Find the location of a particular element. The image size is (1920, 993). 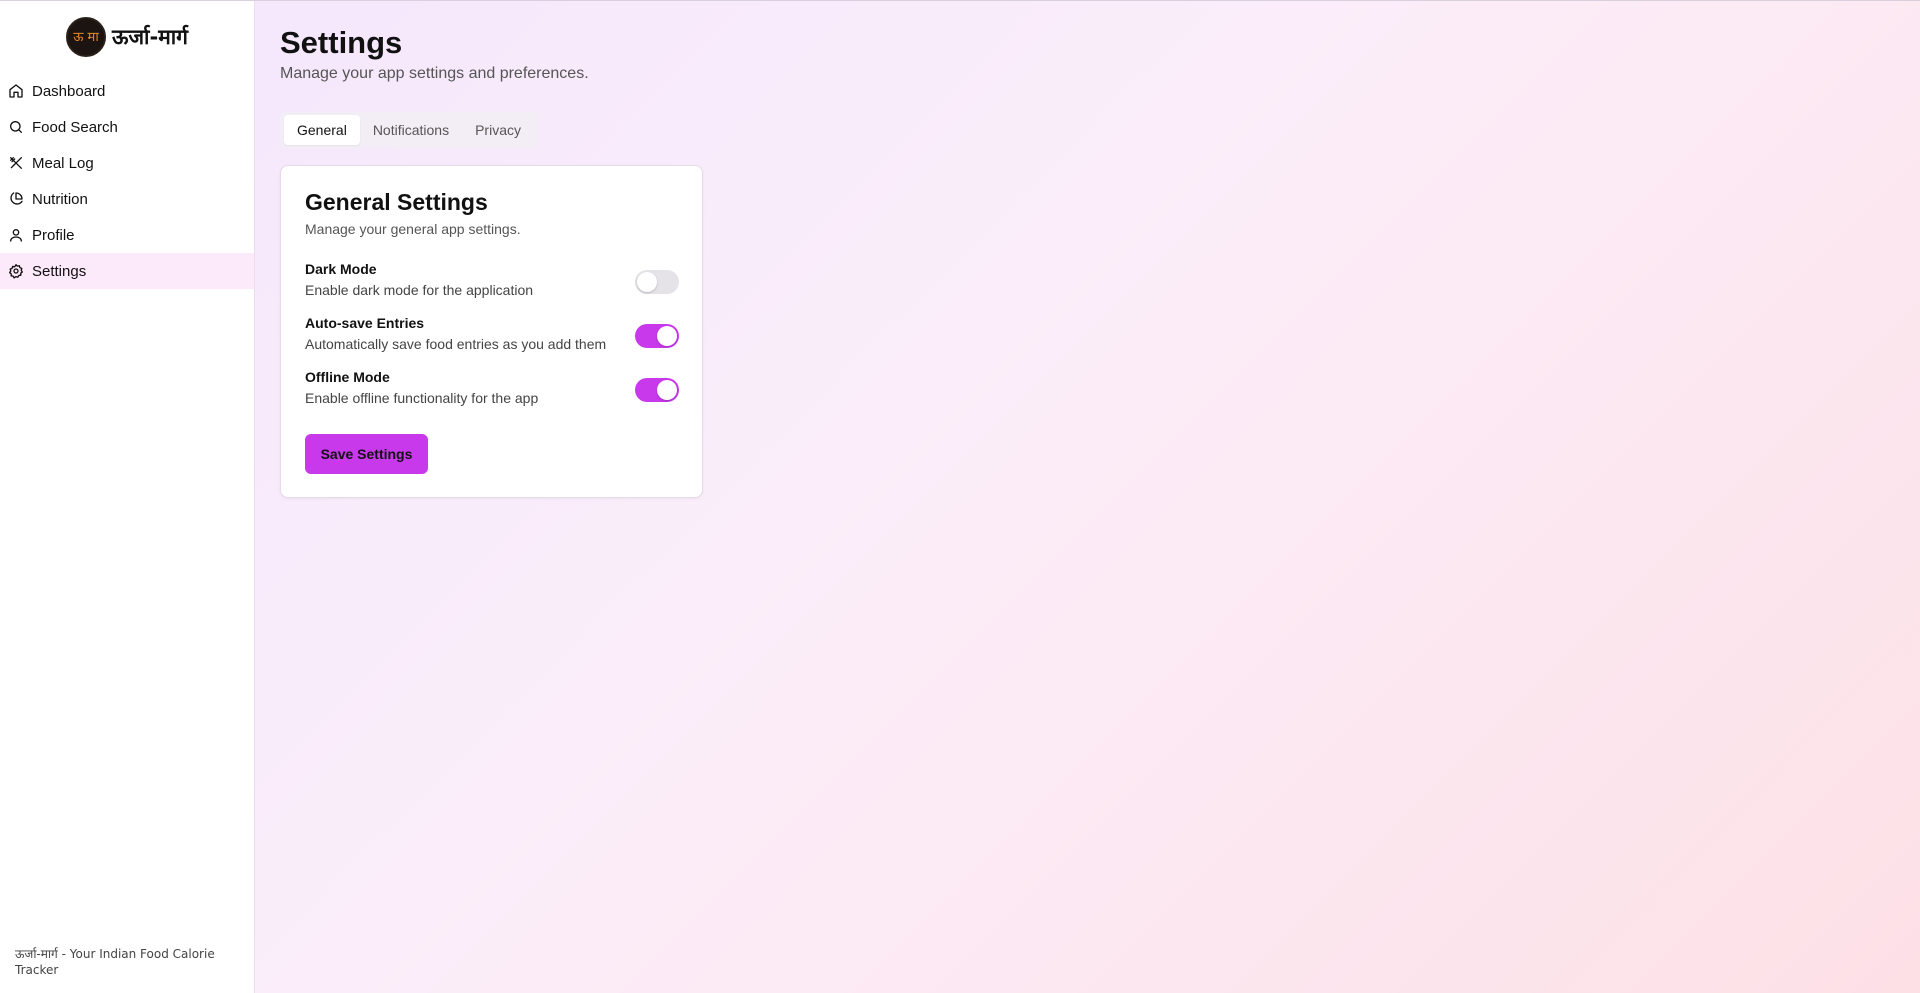

brand-logo: ऊ मा is located at coordinates (85, 37).